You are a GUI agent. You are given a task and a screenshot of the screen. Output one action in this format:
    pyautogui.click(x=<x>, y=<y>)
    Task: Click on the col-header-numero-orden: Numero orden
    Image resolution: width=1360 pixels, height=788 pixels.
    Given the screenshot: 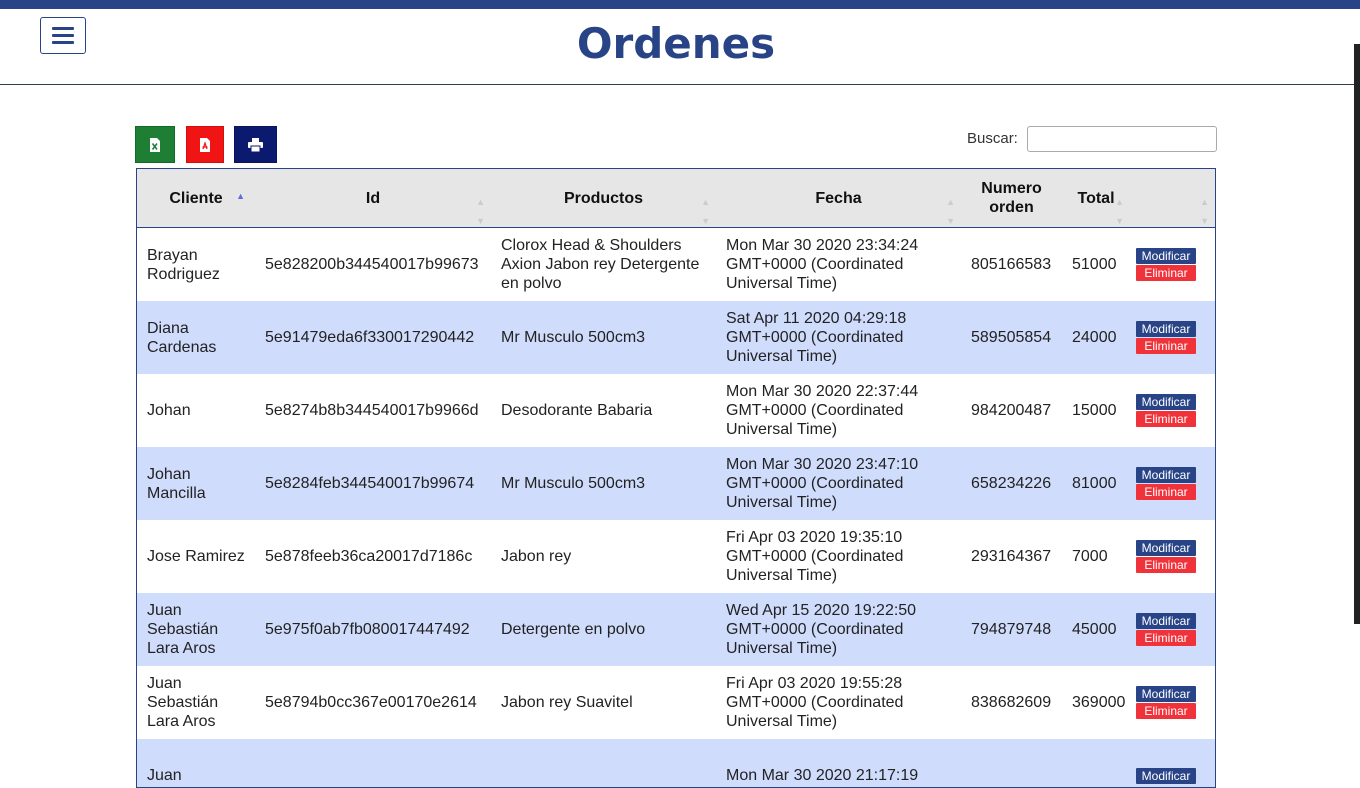 What is the action you would take?
    pyautogui.click(x=1011, y=198)
    